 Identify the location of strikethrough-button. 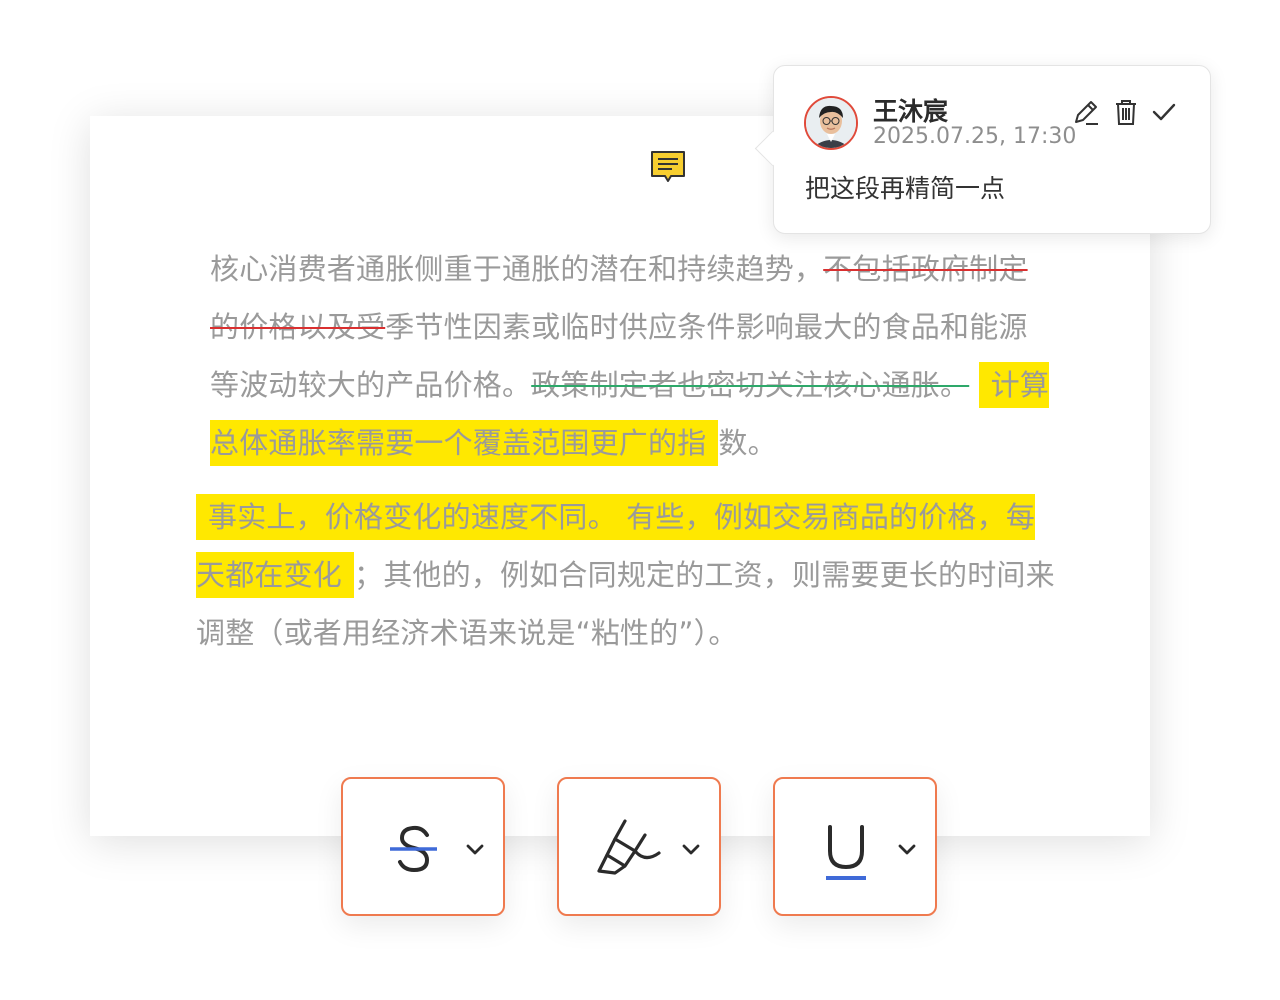
(423, 846).